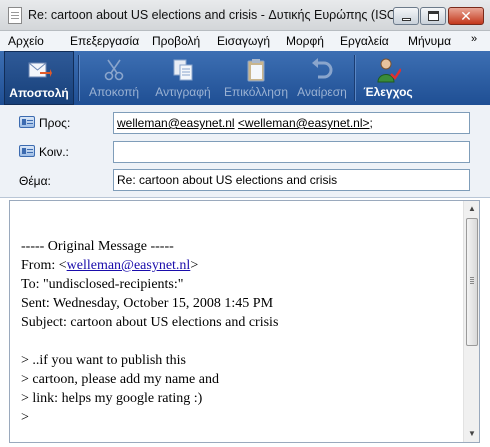 The image size is (490, 447). I want to click on paste-label: Επικόλληση, so click(255, 92).